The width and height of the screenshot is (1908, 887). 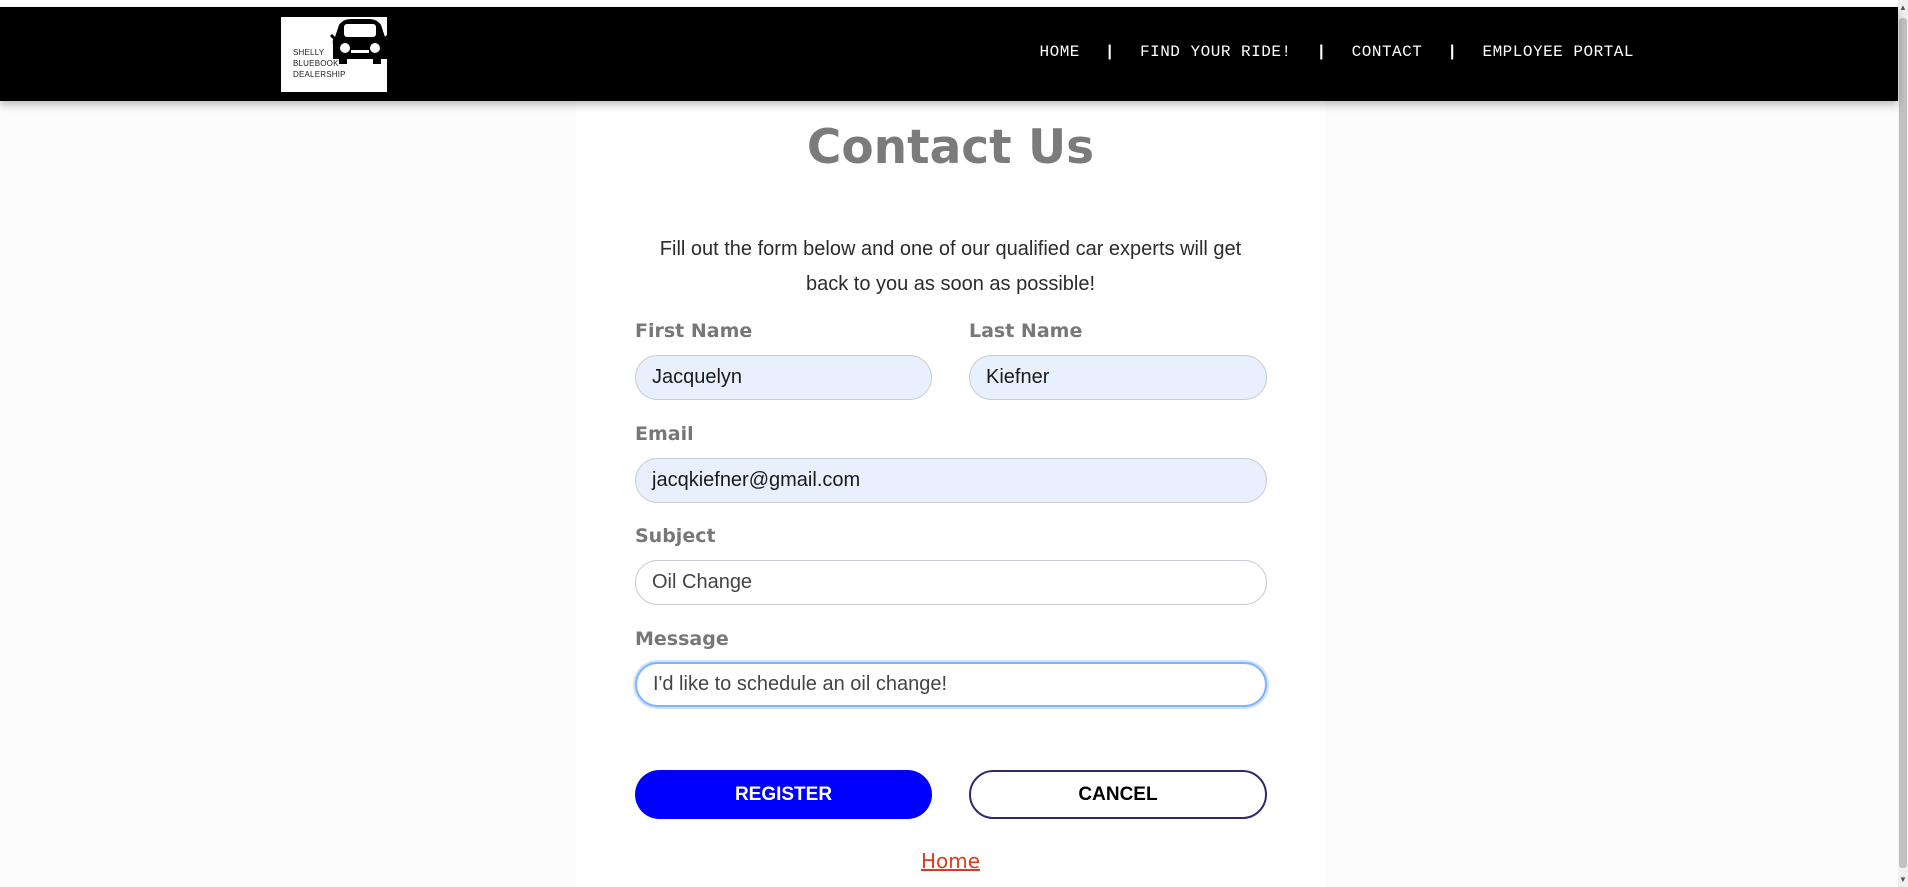 I want to click on page-scrollbar: ▲ ▼, so click(x=1903, y=443).